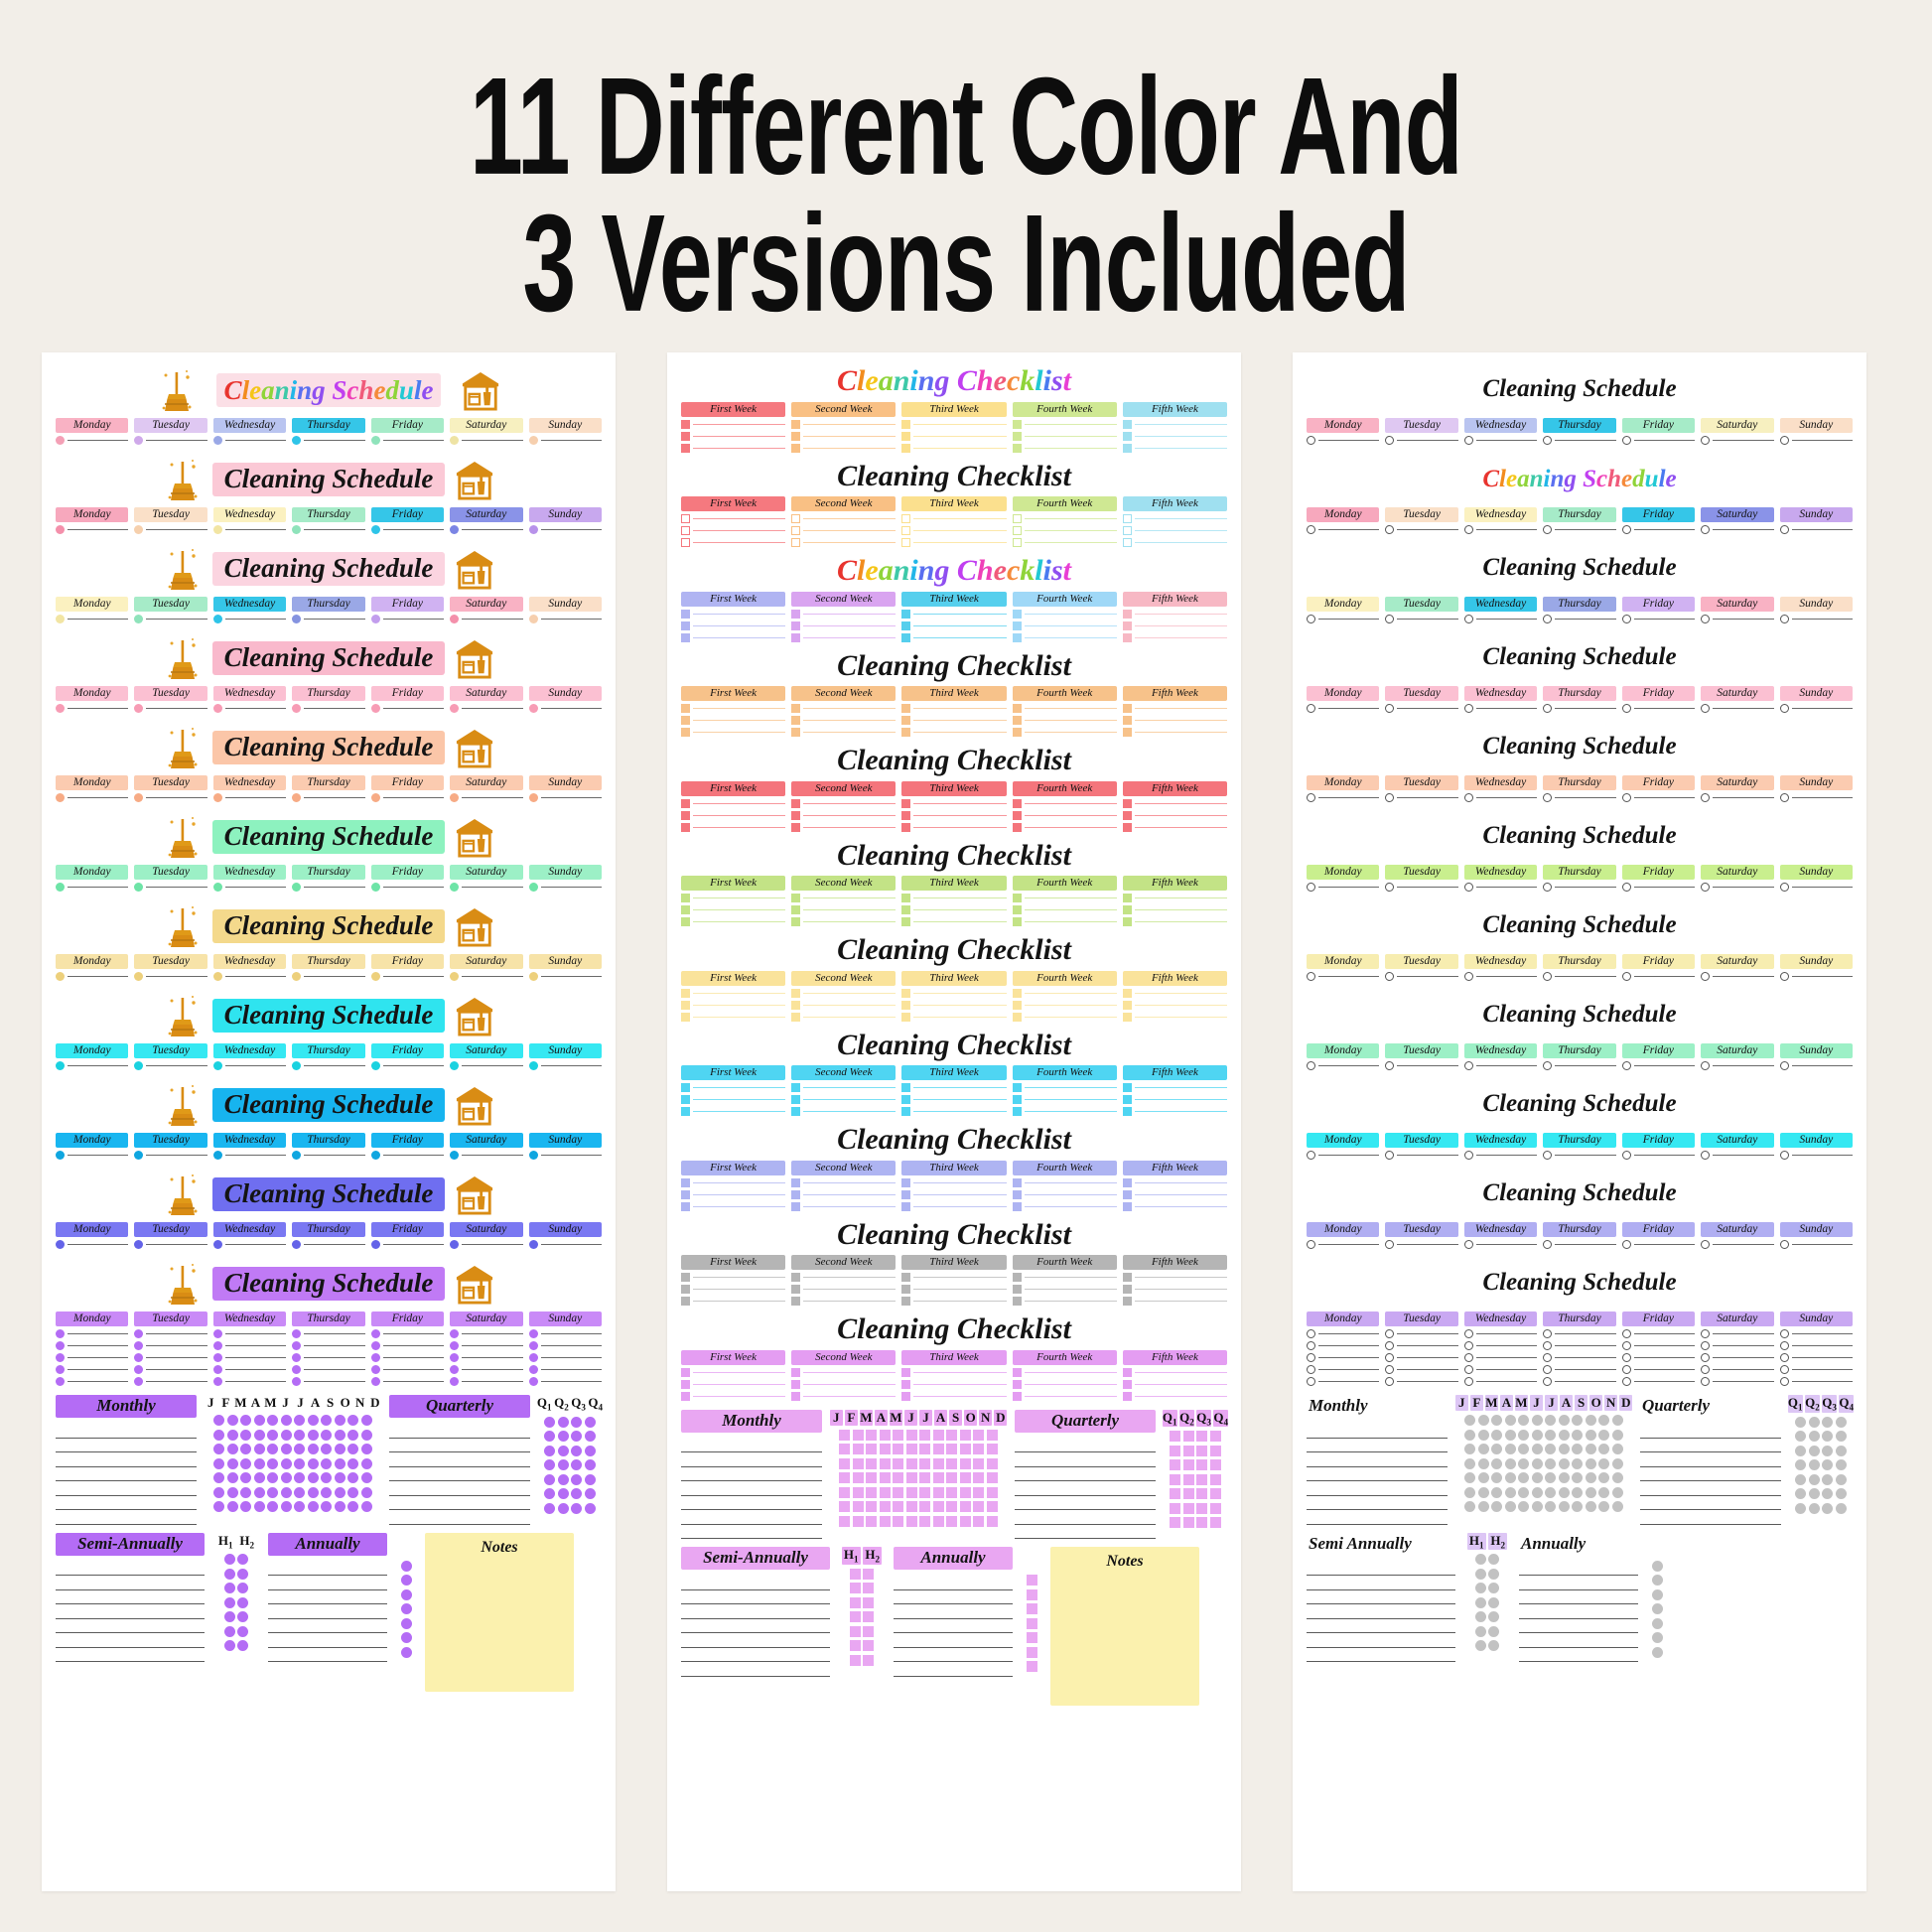 This screenshot has height=1932, width=1932. Describe the element at coordinates (862, 1617) in the screenshot. I see `tracker-grid` at that location.